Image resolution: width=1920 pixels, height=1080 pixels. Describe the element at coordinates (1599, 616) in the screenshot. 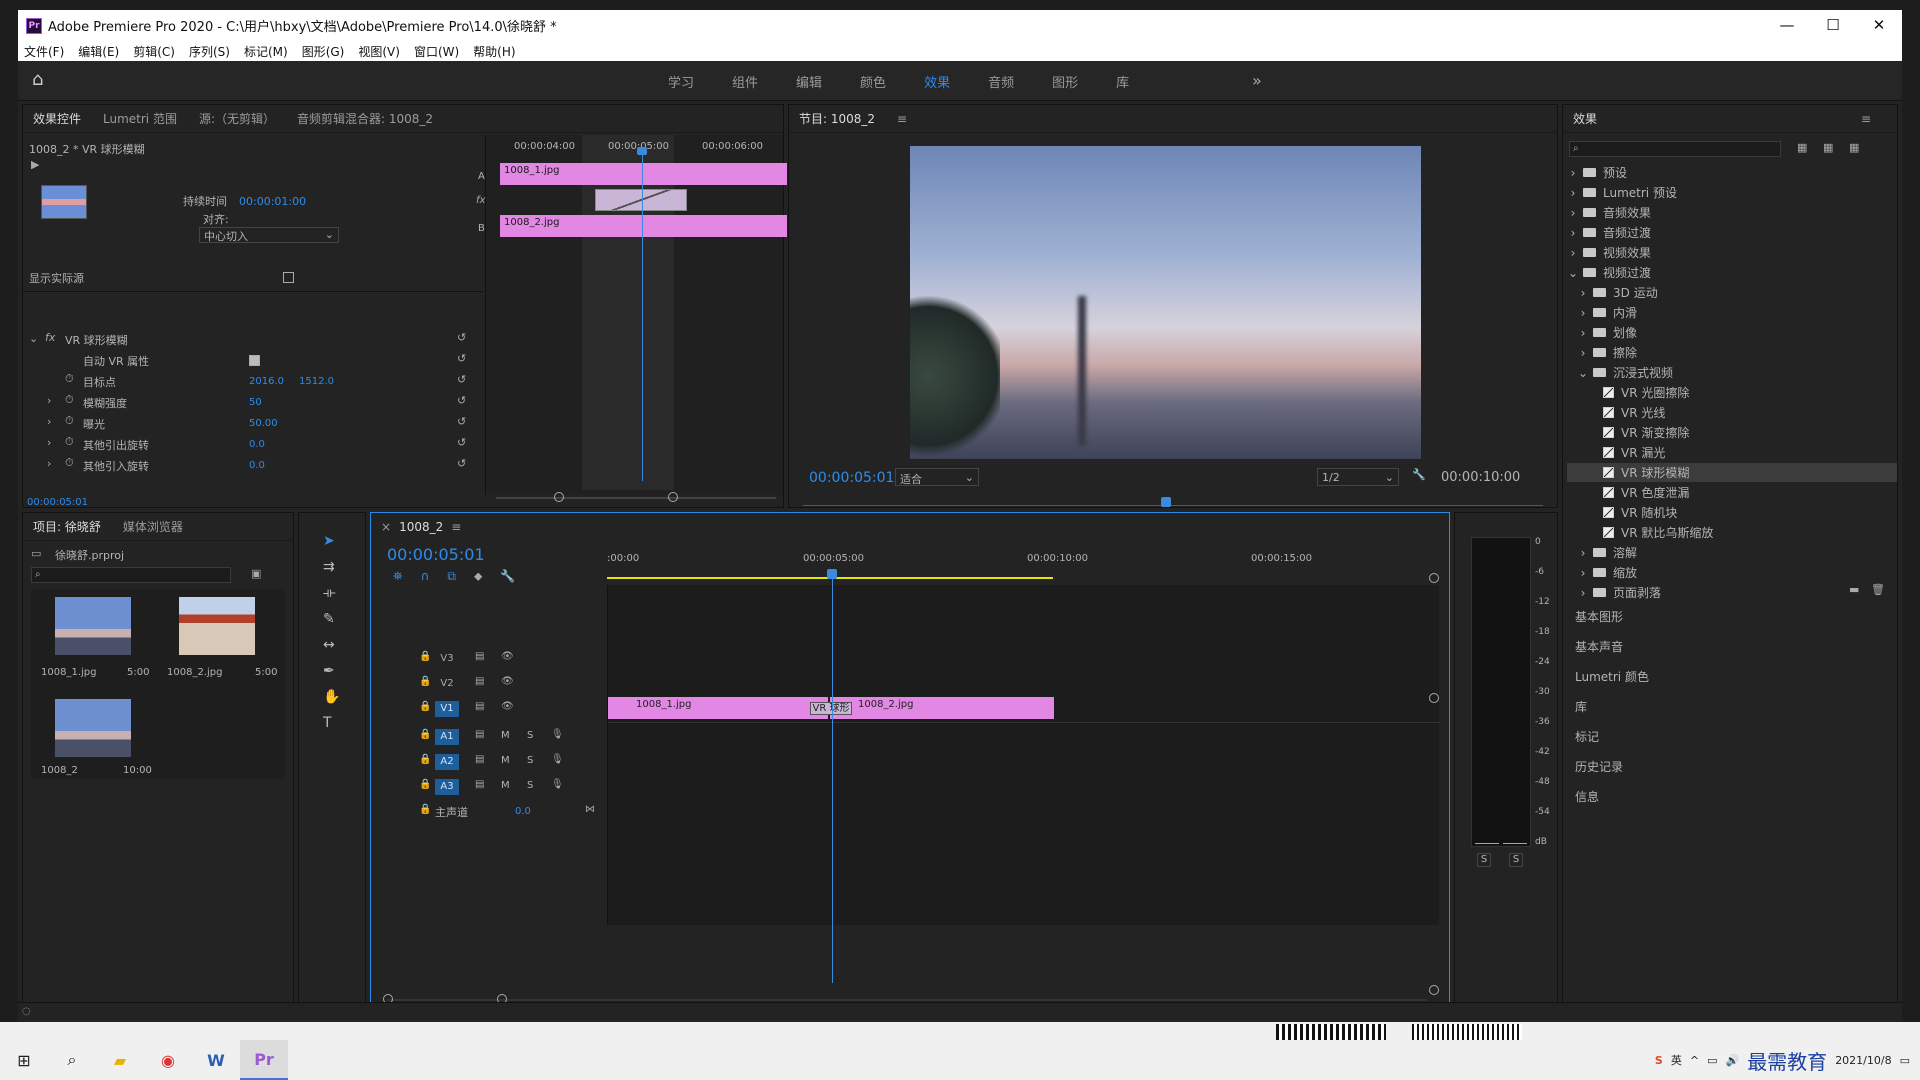

I see `panel-essential-graphics: 基本图形` at that location.